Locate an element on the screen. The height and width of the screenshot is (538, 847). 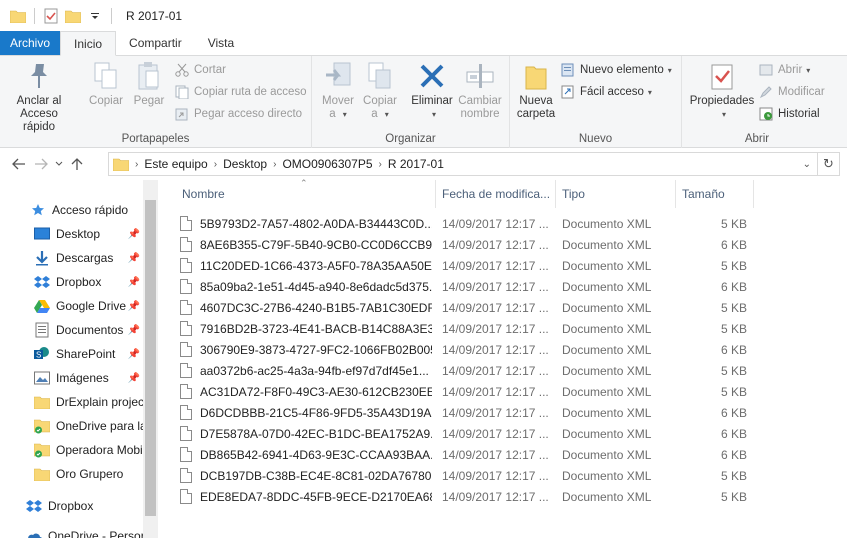
file-size: 6 KB is located at coordinates (733, 412).